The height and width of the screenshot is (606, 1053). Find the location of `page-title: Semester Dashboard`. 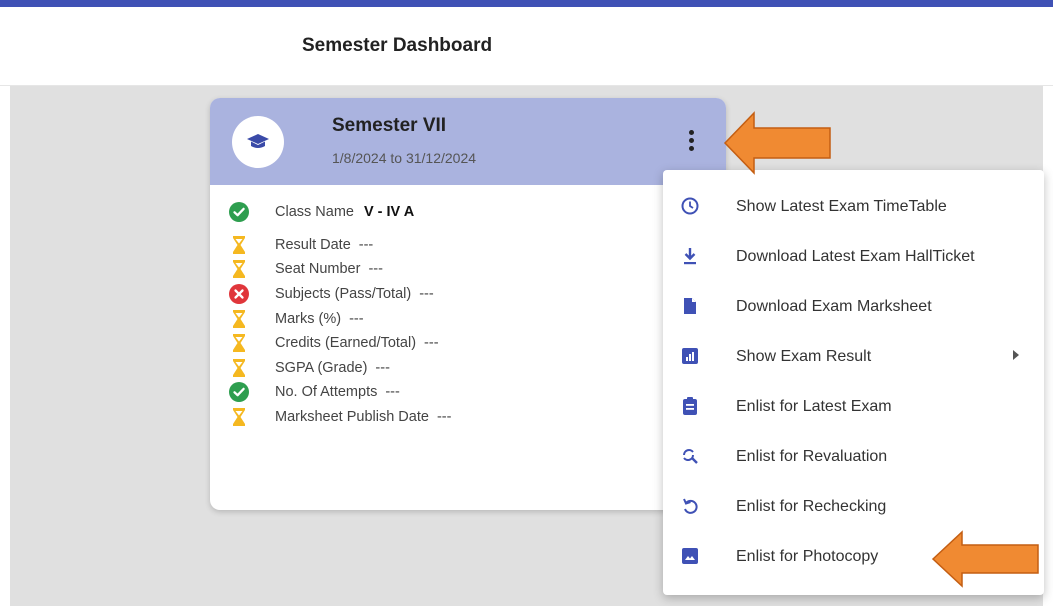

page-title: Semester Dashboard is located at coordinates (397, 45).